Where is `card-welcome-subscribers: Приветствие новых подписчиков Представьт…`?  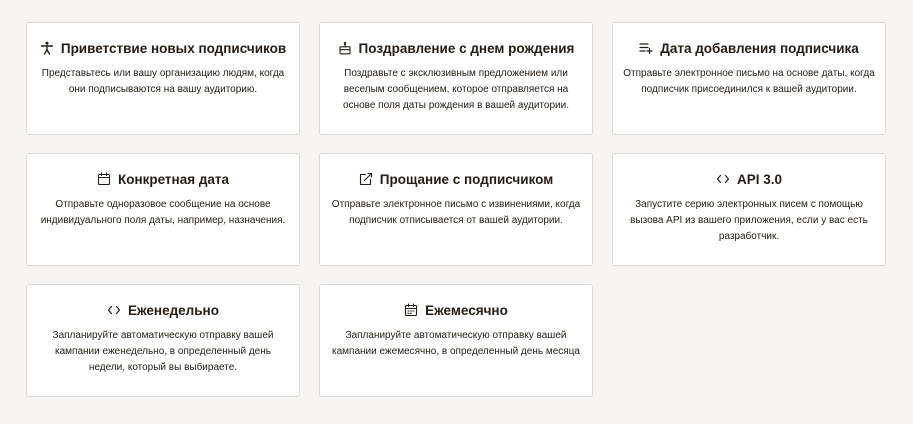 card-welcome-subscribers: Приветствие новых подписчиков Представьт… is located at coordinates (163, 78).